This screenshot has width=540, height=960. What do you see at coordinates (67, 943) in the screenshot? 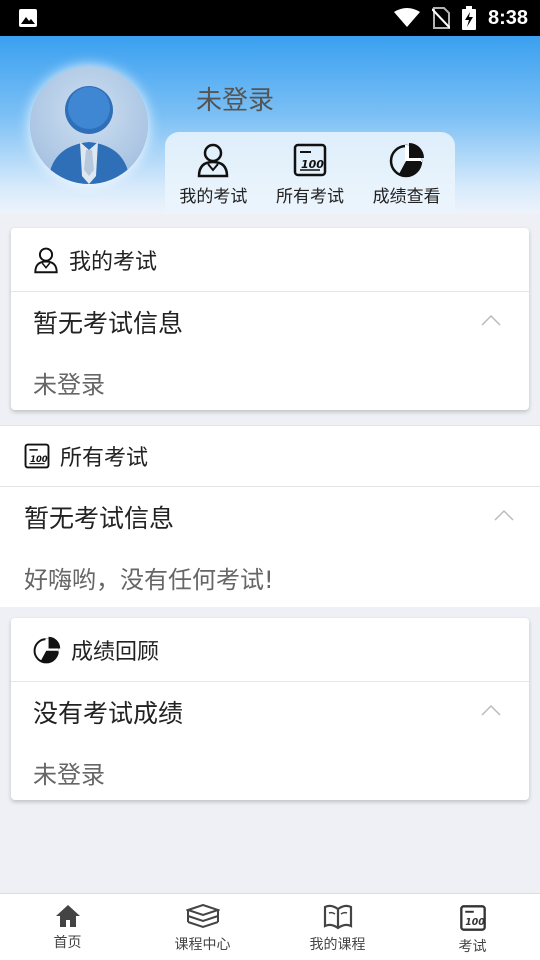
I see `nav-home-label: 首页` at bounding box center [67, 943].